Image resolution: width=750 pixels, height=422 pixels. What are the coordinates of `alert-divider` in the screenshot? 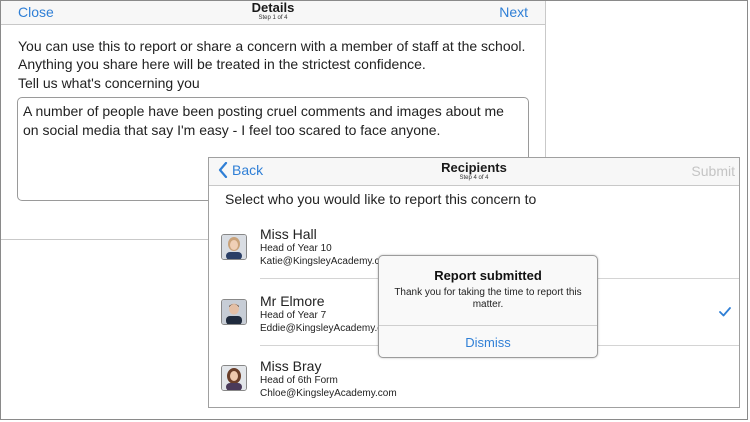 It's located at (488, 325).